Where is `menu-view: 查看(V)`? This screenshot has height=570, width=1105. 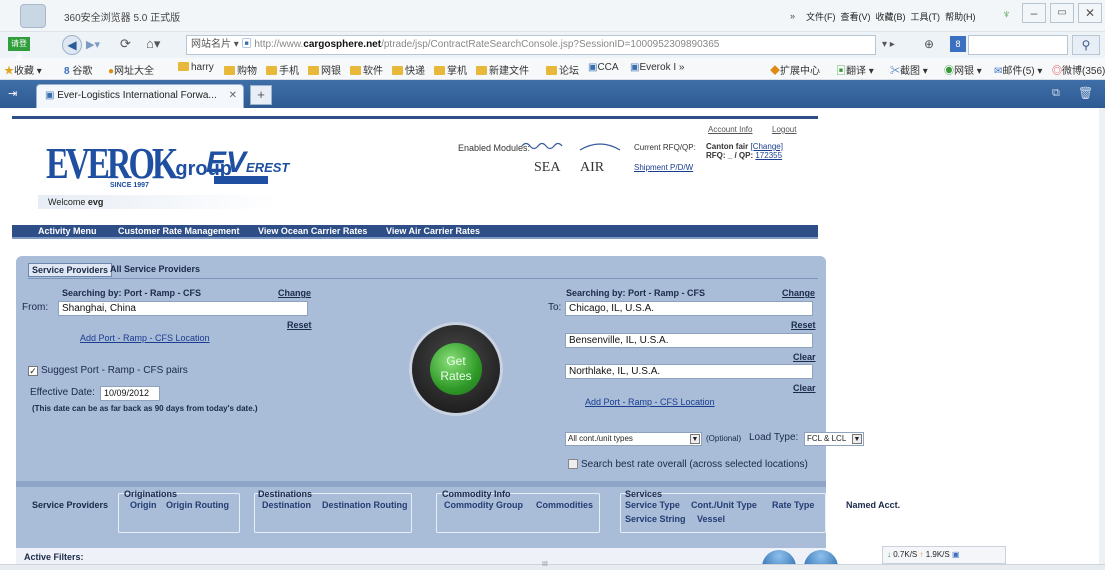
menu-view: 查看(V) is located at coordinates (856, 17).